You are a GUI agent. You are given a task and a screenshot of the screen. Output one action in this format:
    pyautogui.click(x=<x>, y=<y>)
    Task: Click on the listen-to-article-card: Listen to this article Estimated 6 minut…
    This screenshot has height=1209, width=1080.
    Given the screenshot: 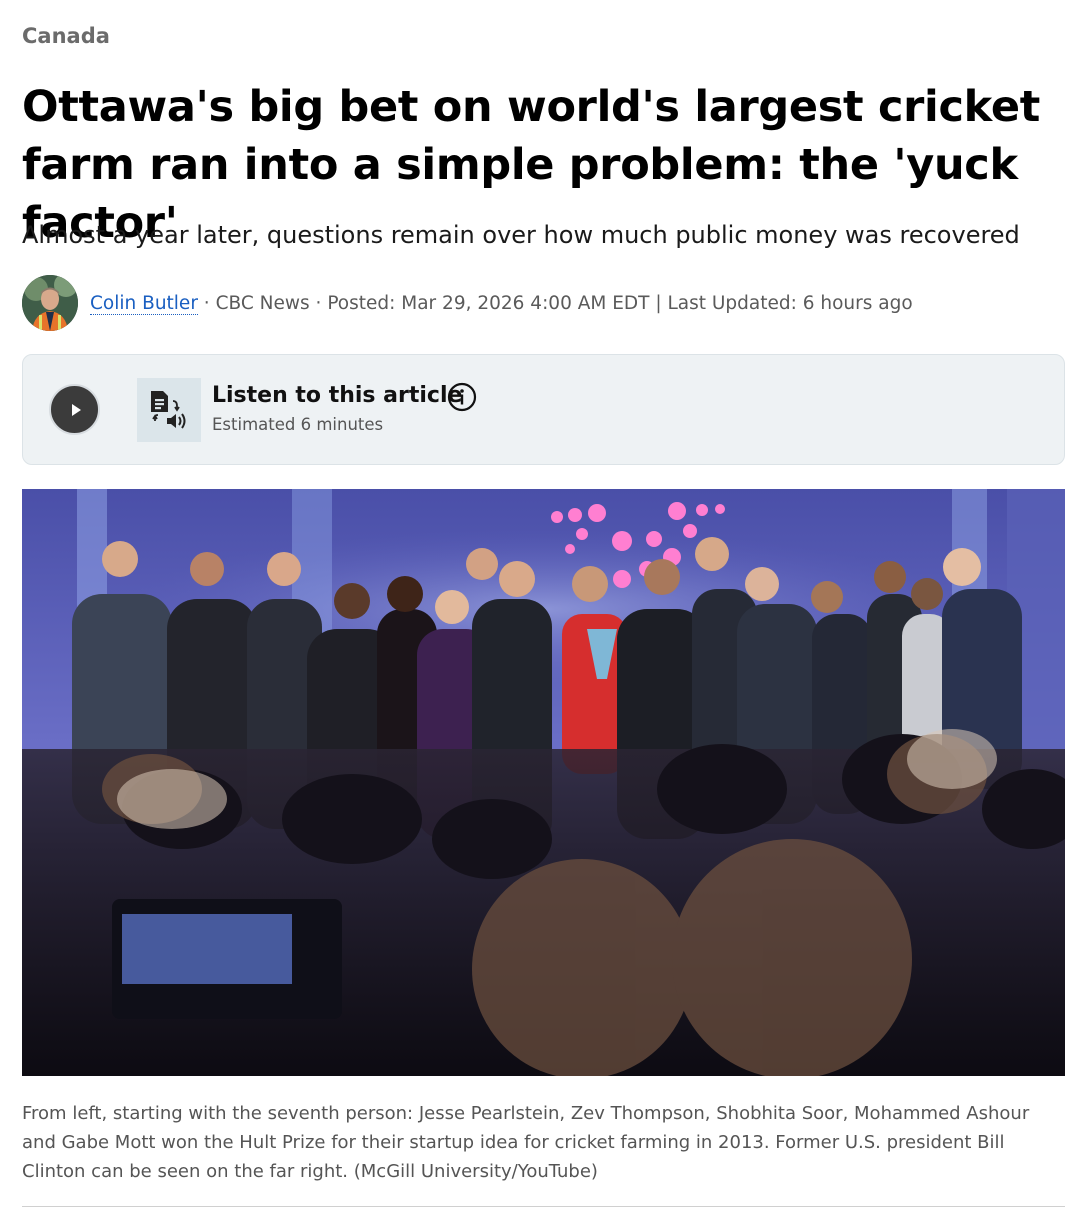 What is the action you would take?
    pyautogui.click(x=543, y=409)
    